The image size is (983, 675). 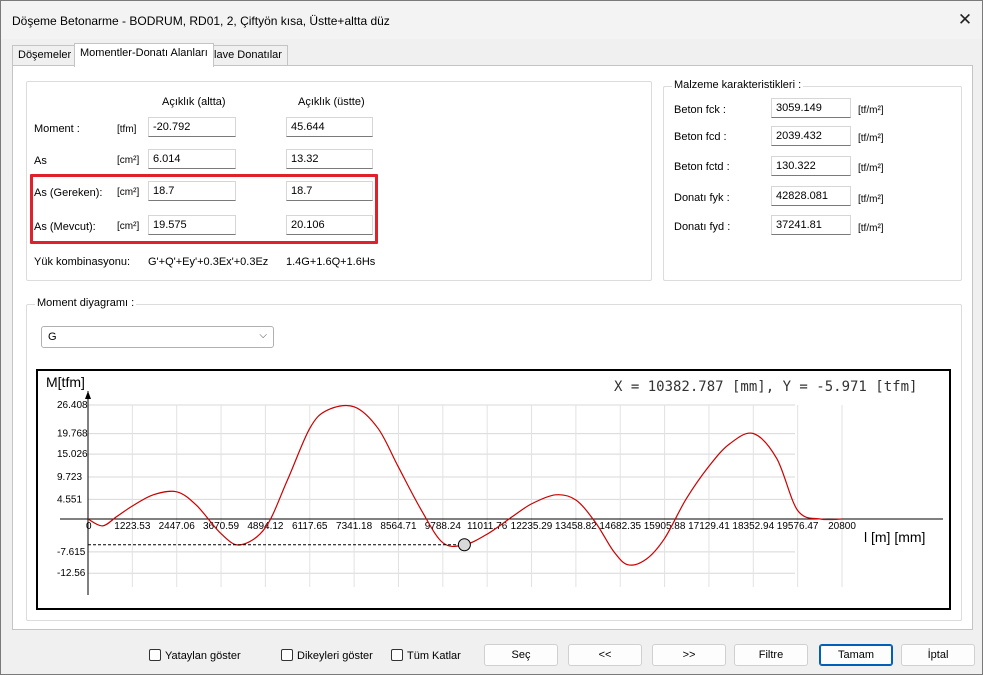 What do you see at coordinates (871, 199) in the screenshot?
I see `material-unit-fyk: [tf/m²]` at bounding box center [871, 199].